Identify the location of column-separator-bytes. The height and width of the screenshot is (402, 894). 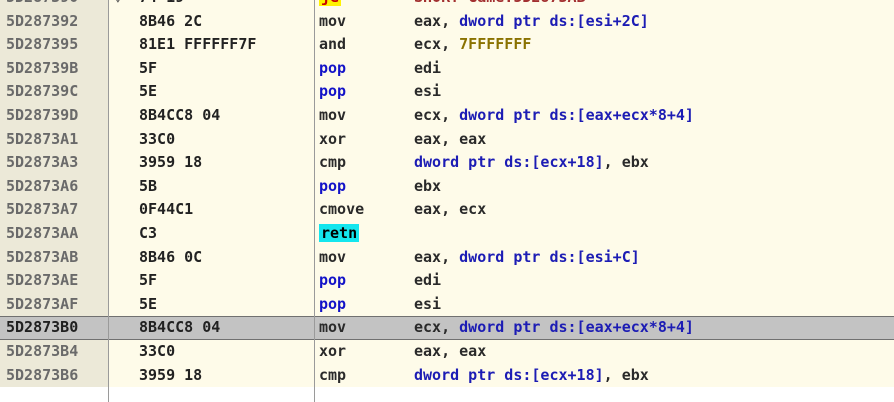
(314, 201).